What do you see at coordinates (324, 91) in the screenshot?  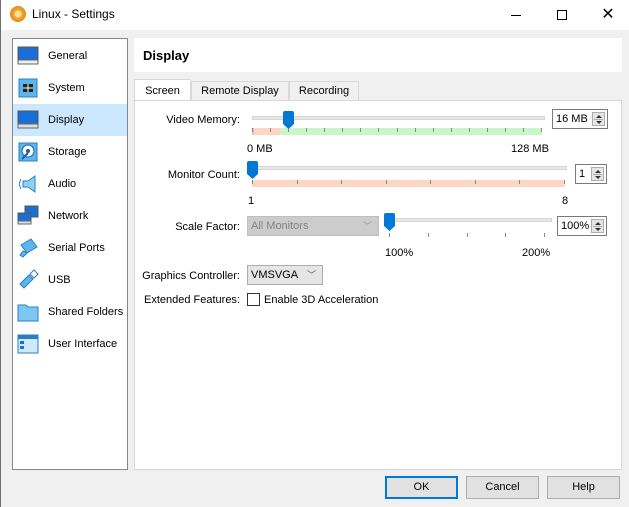 I see `tab-recording: Recording` at bounding box center [324, 91].